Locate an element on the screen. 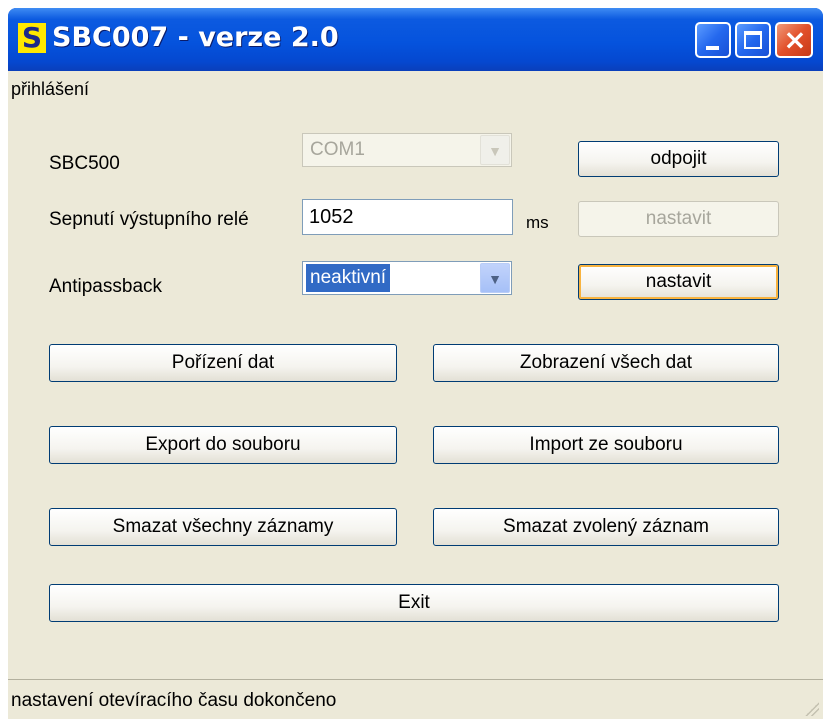 This screenshot has height=719, width=823. maximize-button is located at coordinates (753, 40).